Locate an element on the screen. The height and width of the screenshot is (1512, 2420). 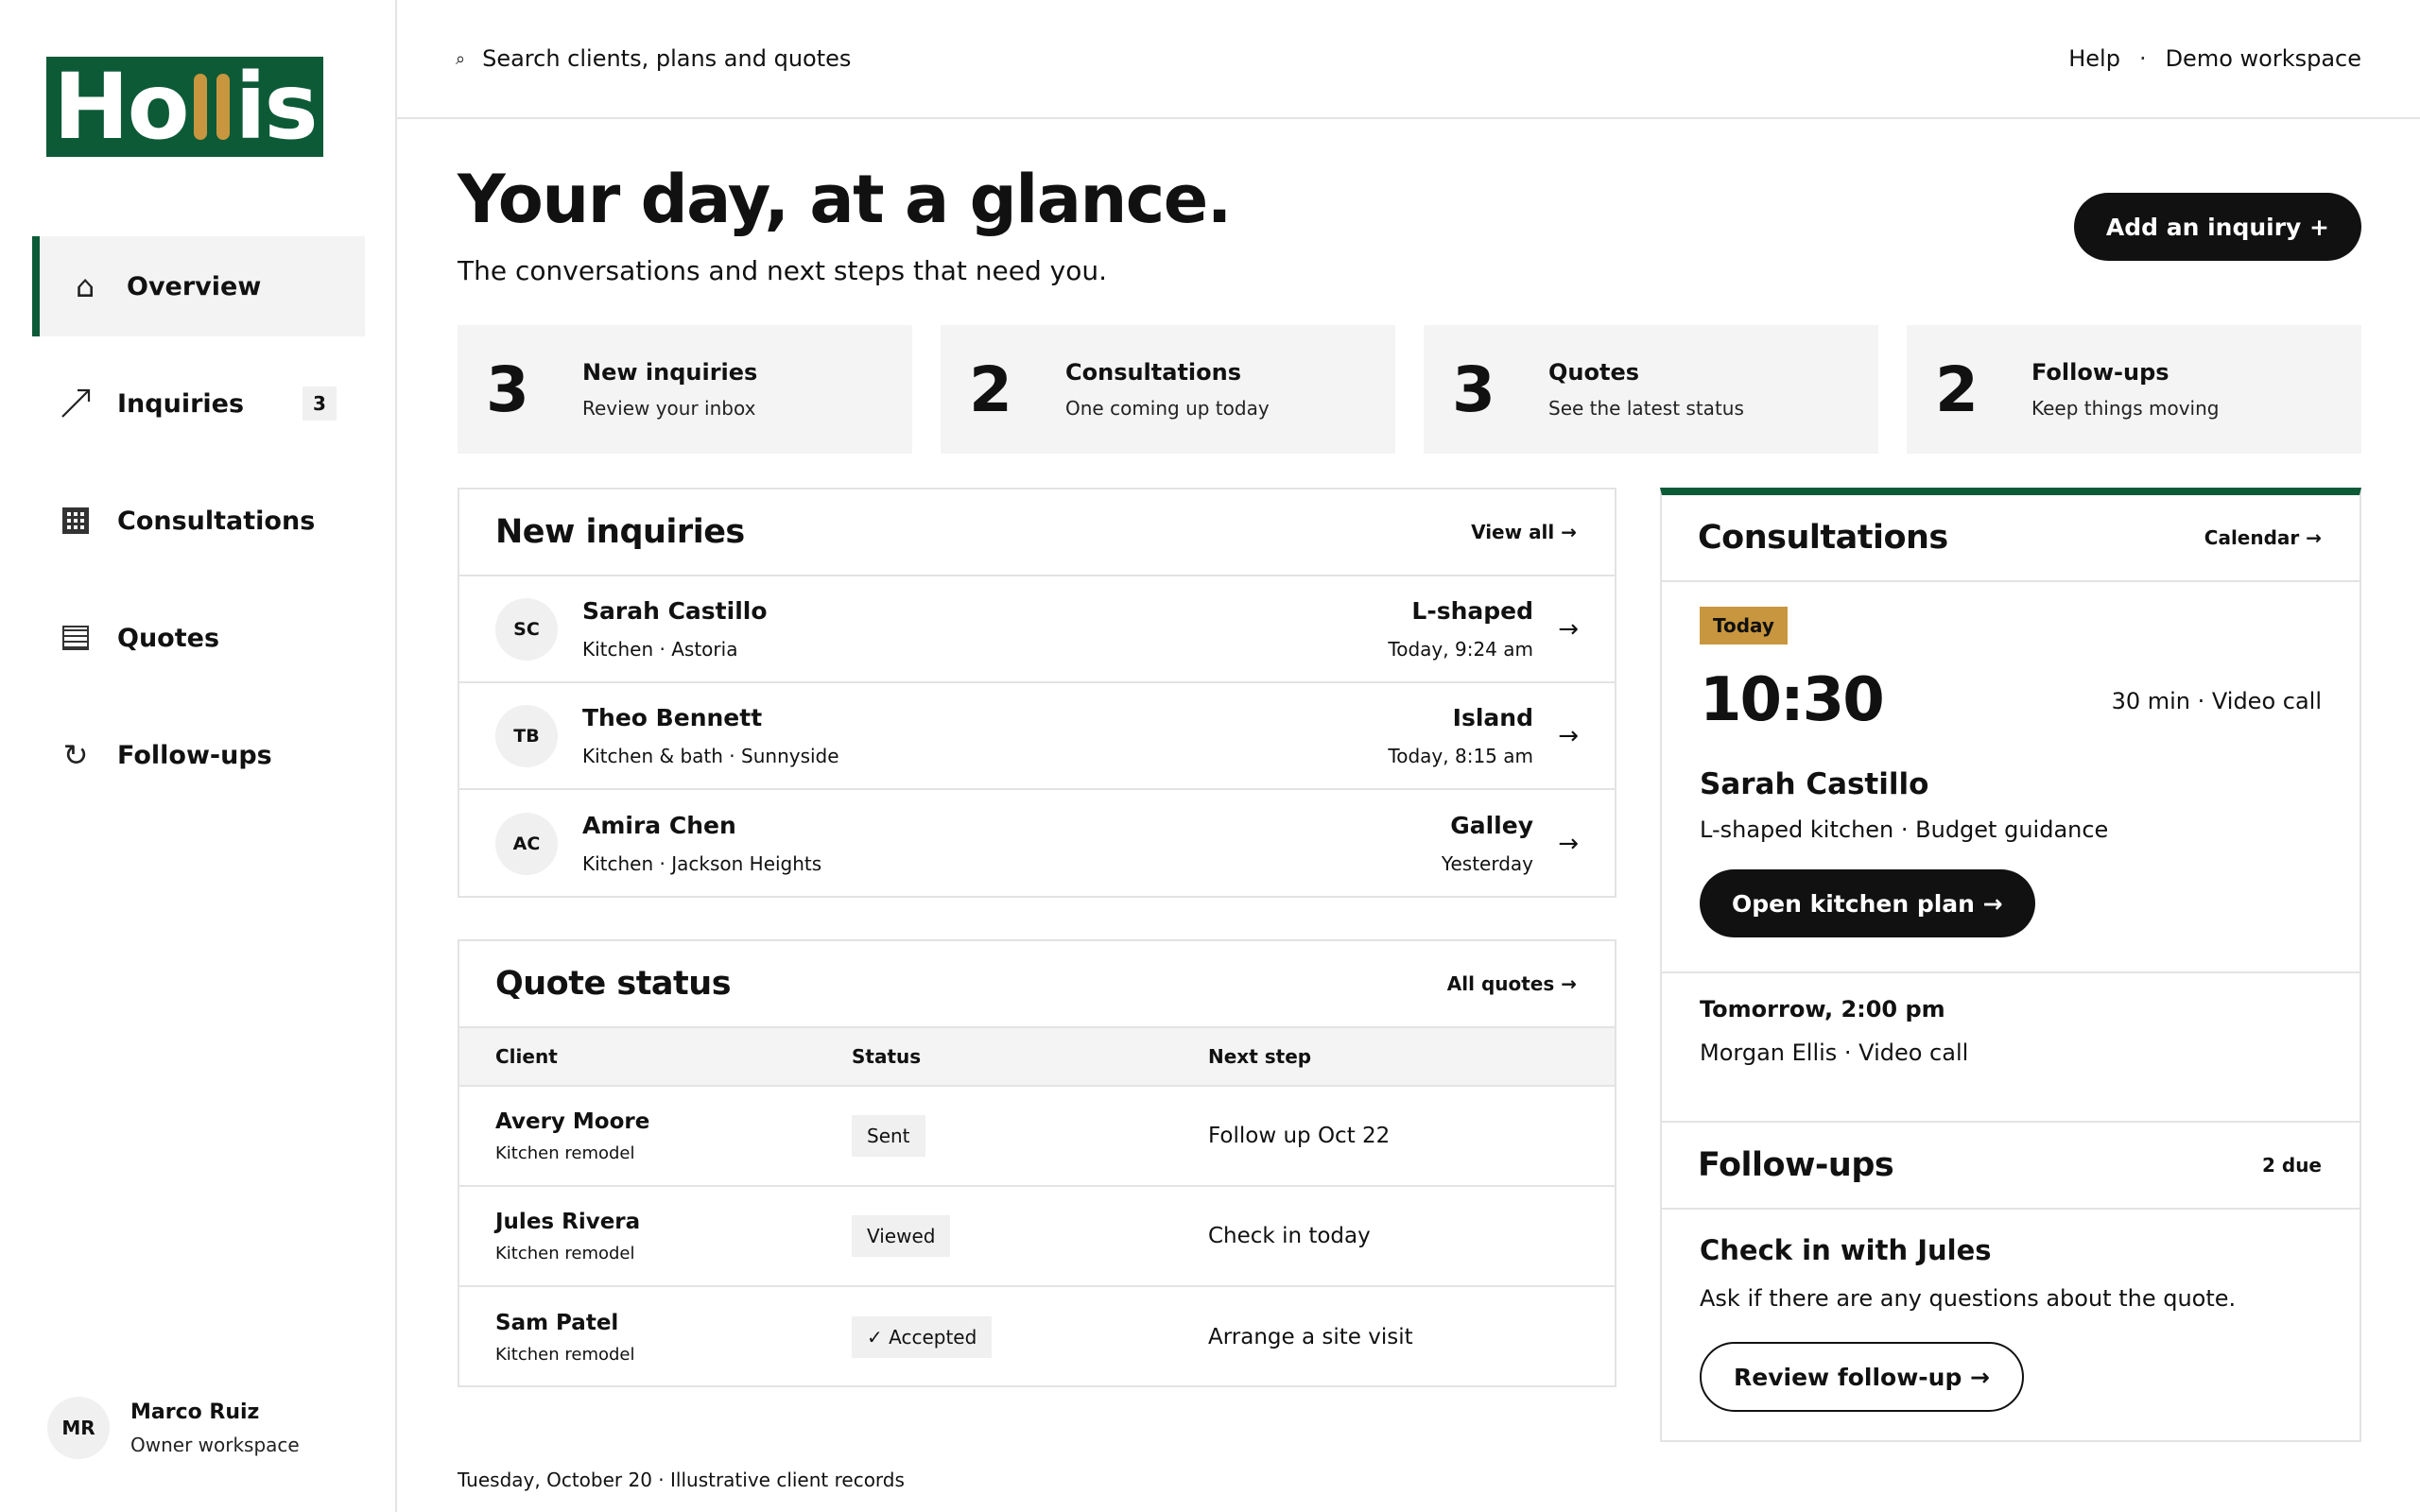
page-title: Your day, at a glance. is located at coordinates (845, 199).